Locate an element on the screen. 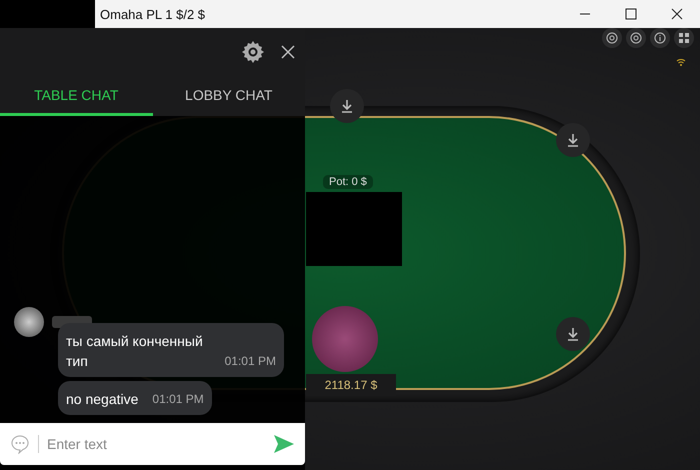  close-button is located at coordinates (288, 52).